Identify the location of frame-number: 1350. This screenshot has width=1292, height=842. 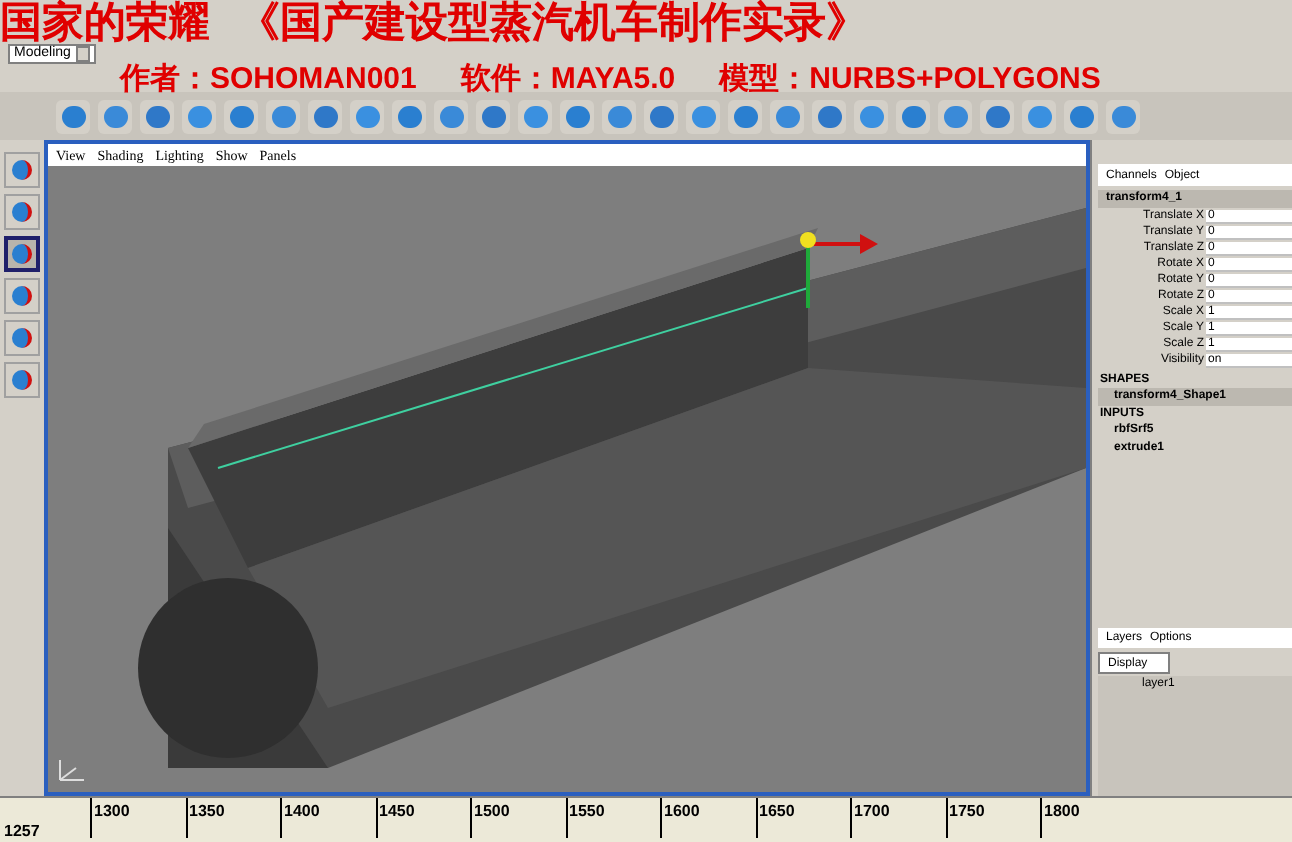
(207, 812).